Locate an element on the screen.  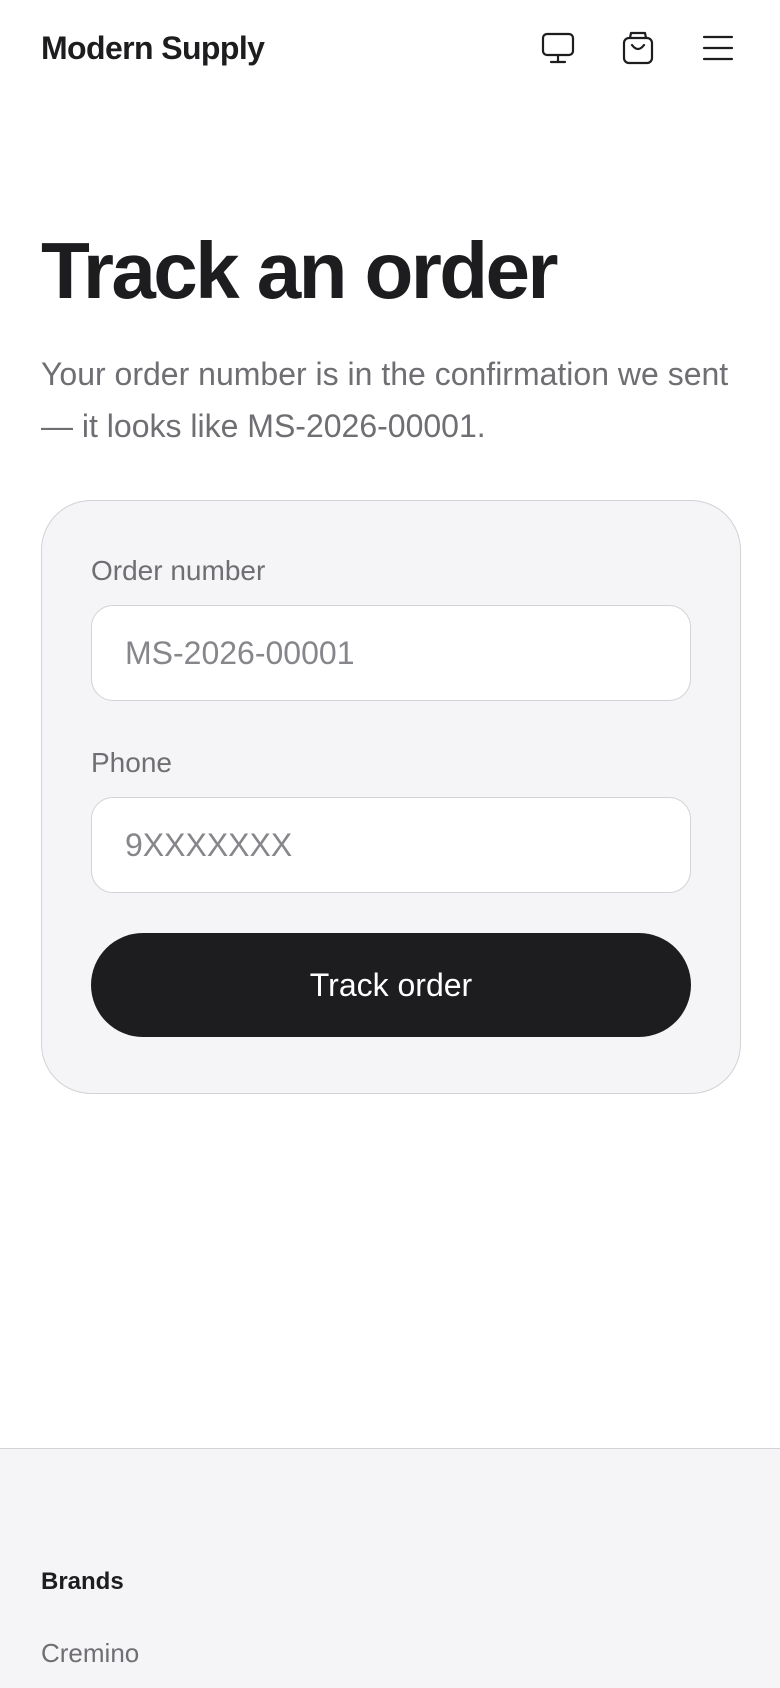
page-title: Track an order is located at coordinates (300, 270).